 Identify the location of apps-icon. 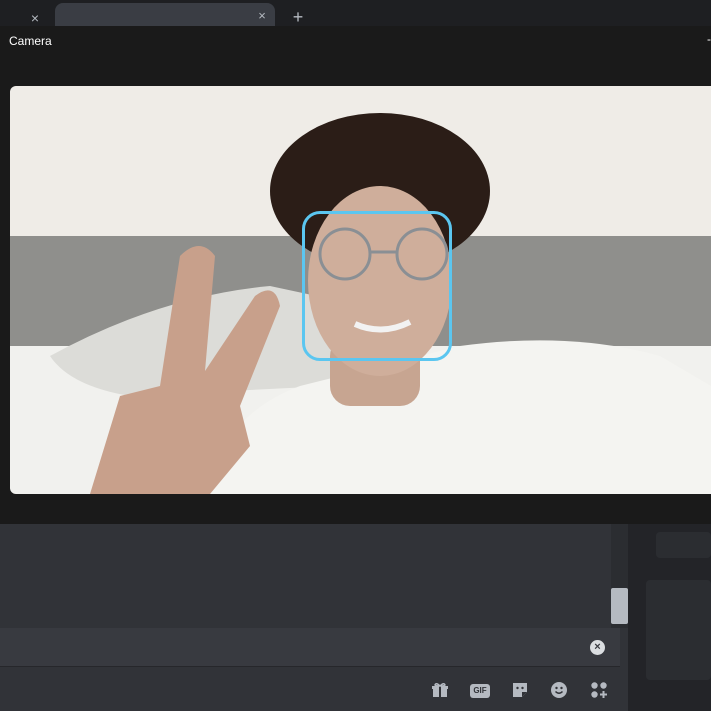
(599, 690).